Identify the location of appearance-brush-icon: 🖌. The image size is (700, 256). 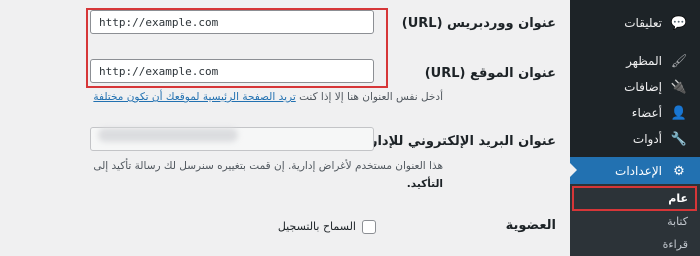
(679, 61).